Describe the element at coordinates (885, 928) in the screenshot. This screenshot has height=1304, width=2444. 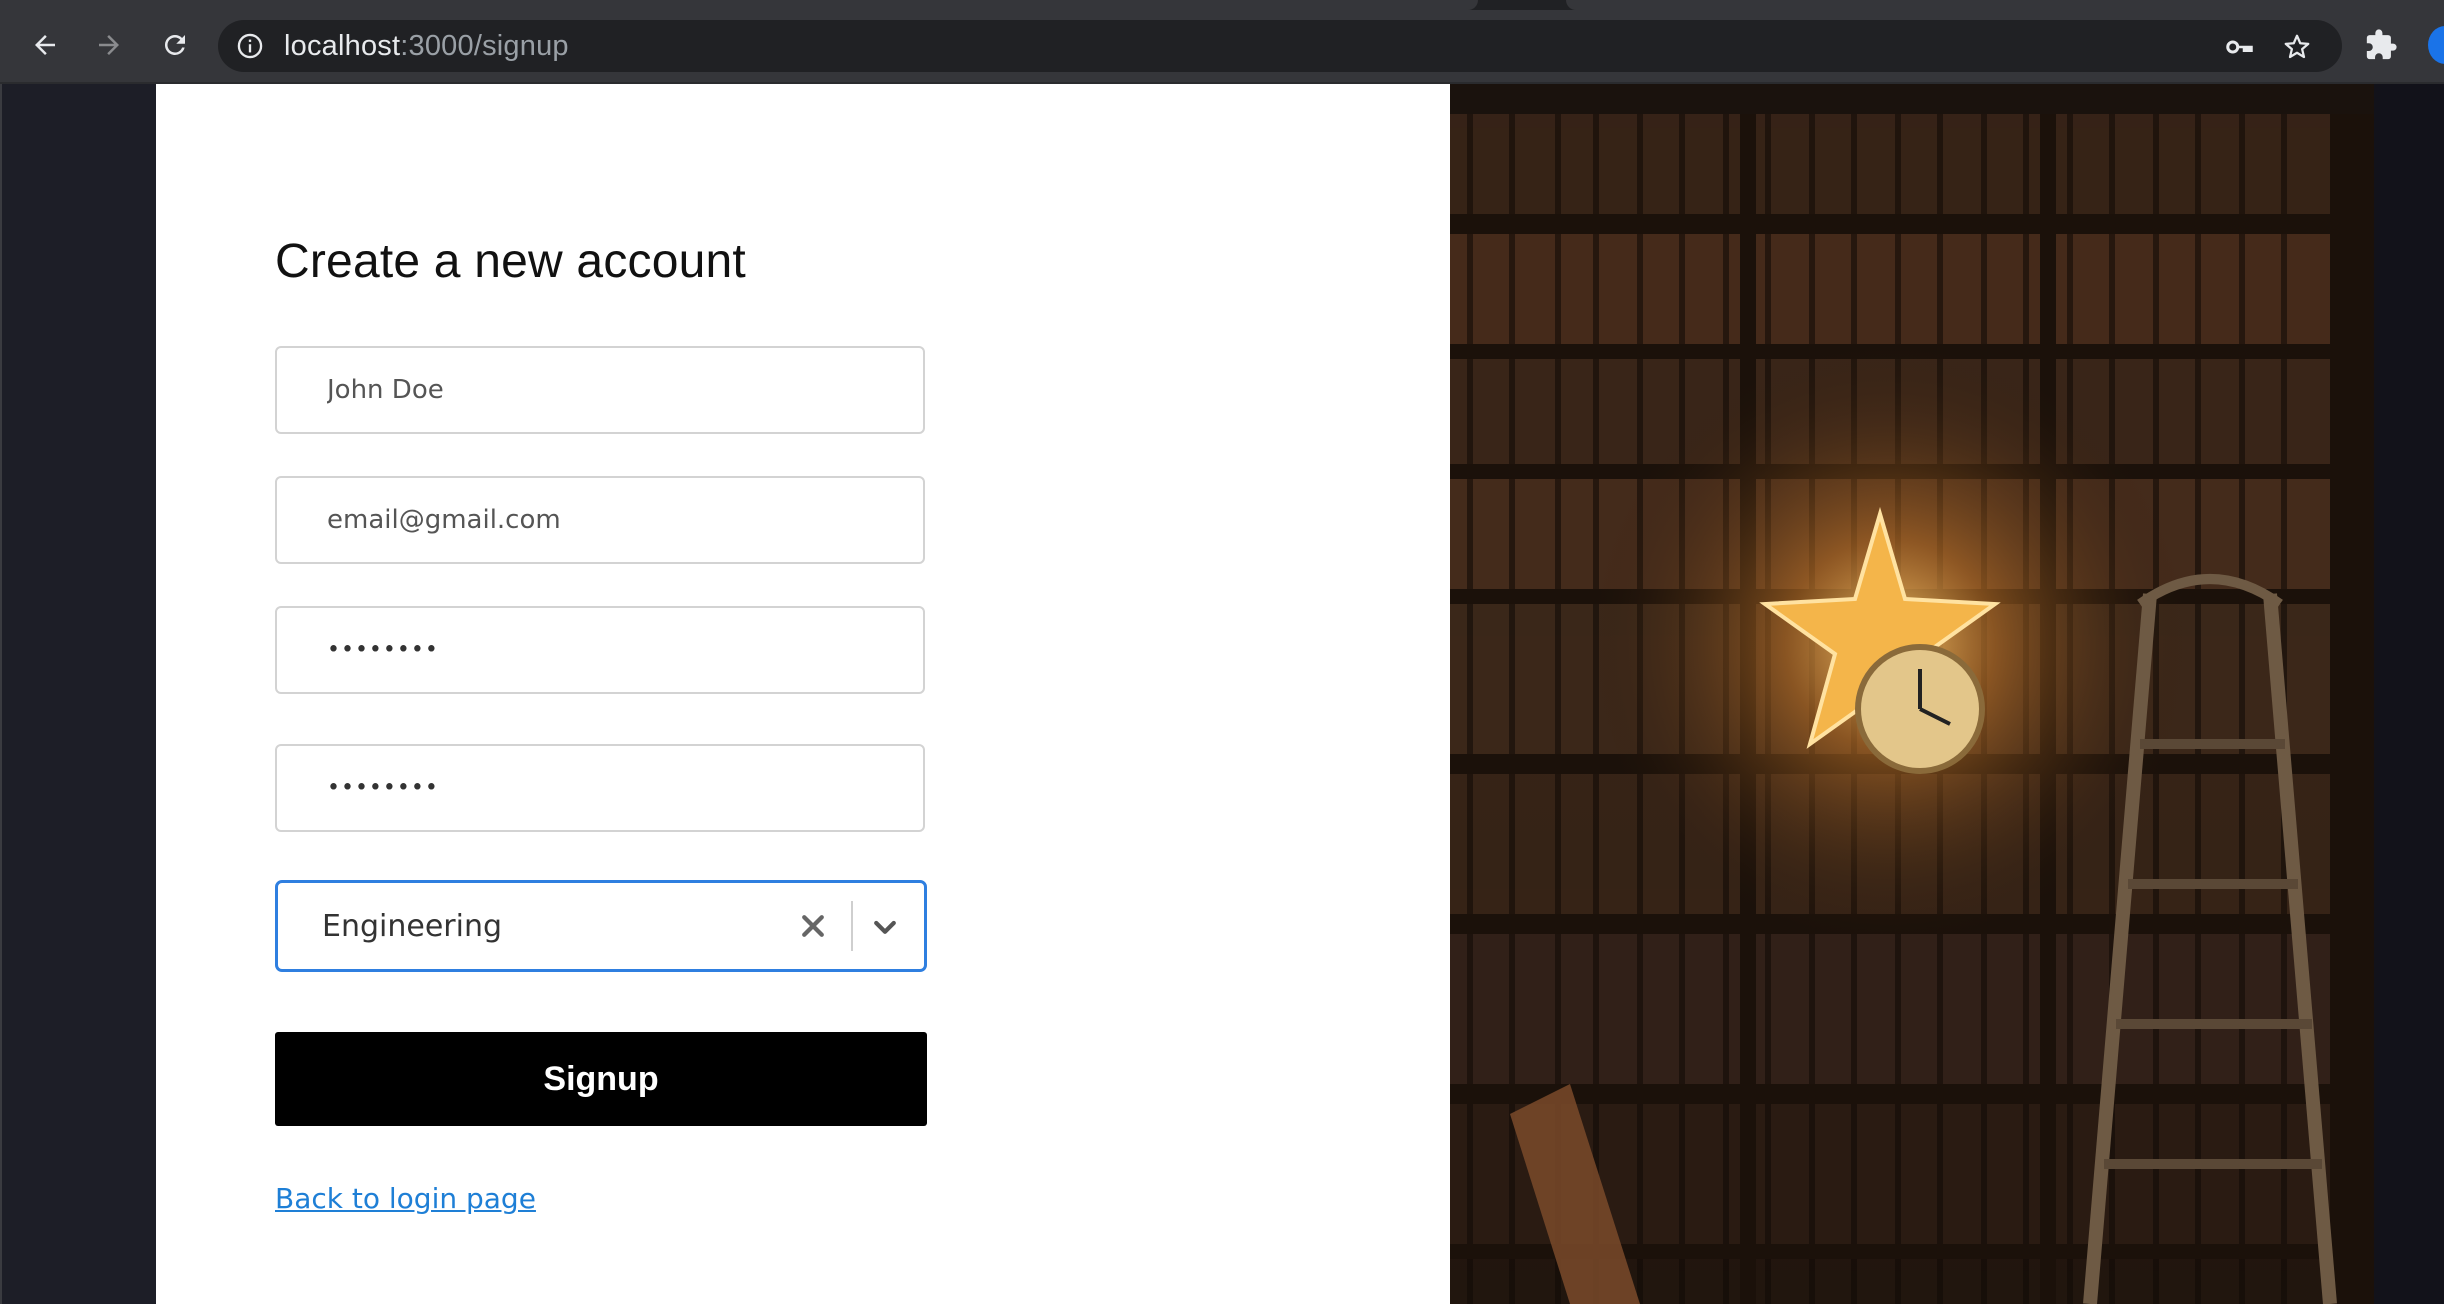
I see `chevron-down-icon` at that location.